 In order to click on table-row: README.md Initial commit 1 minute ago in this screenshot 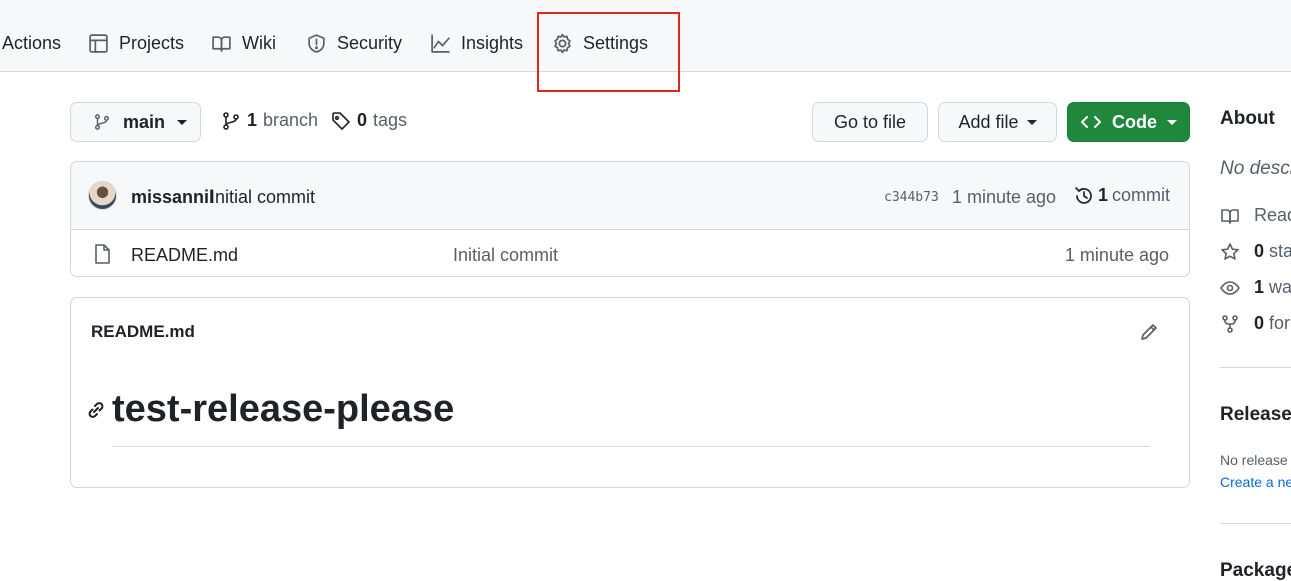, I will do `click(630, 253)`.